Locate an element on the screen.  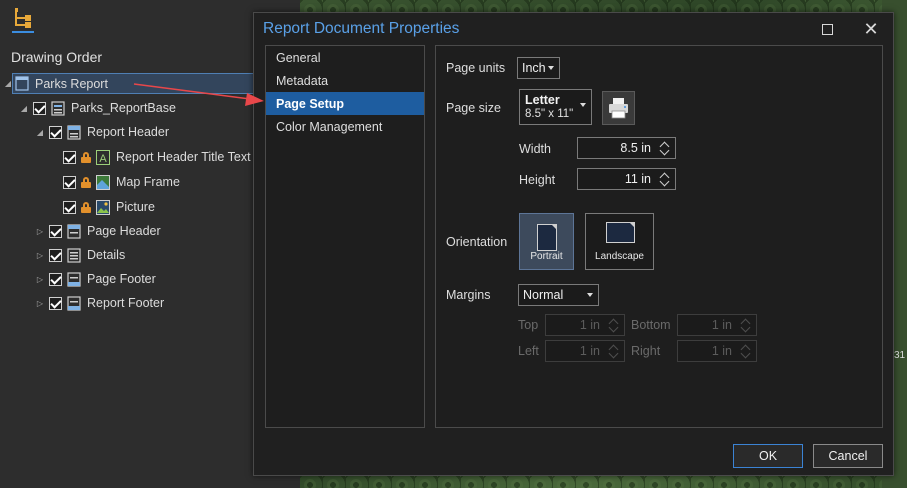
left-margin-input: 1 in is located at coordinates (585, 351).